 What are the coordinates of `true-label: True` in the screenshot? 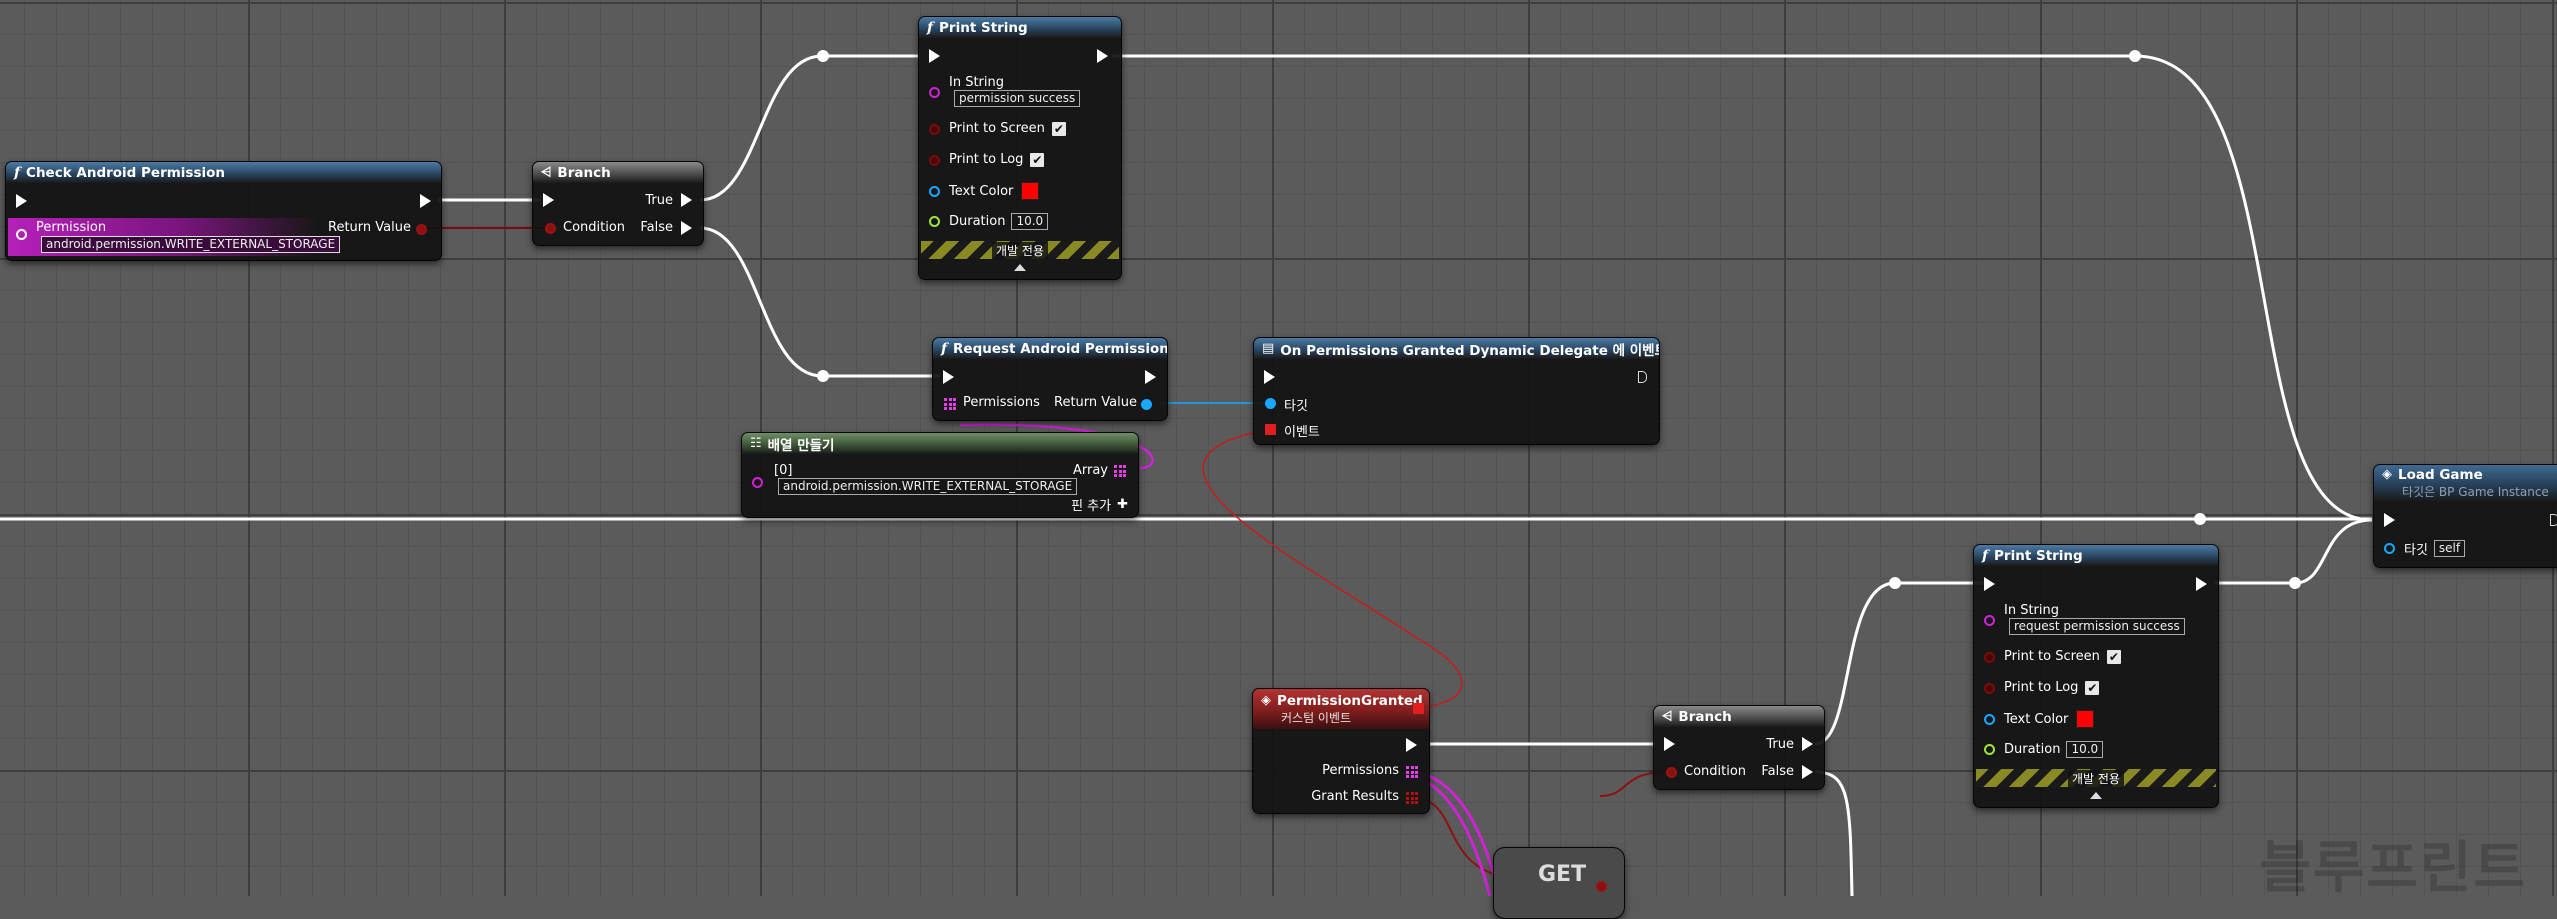 It's located at (1780, 744).